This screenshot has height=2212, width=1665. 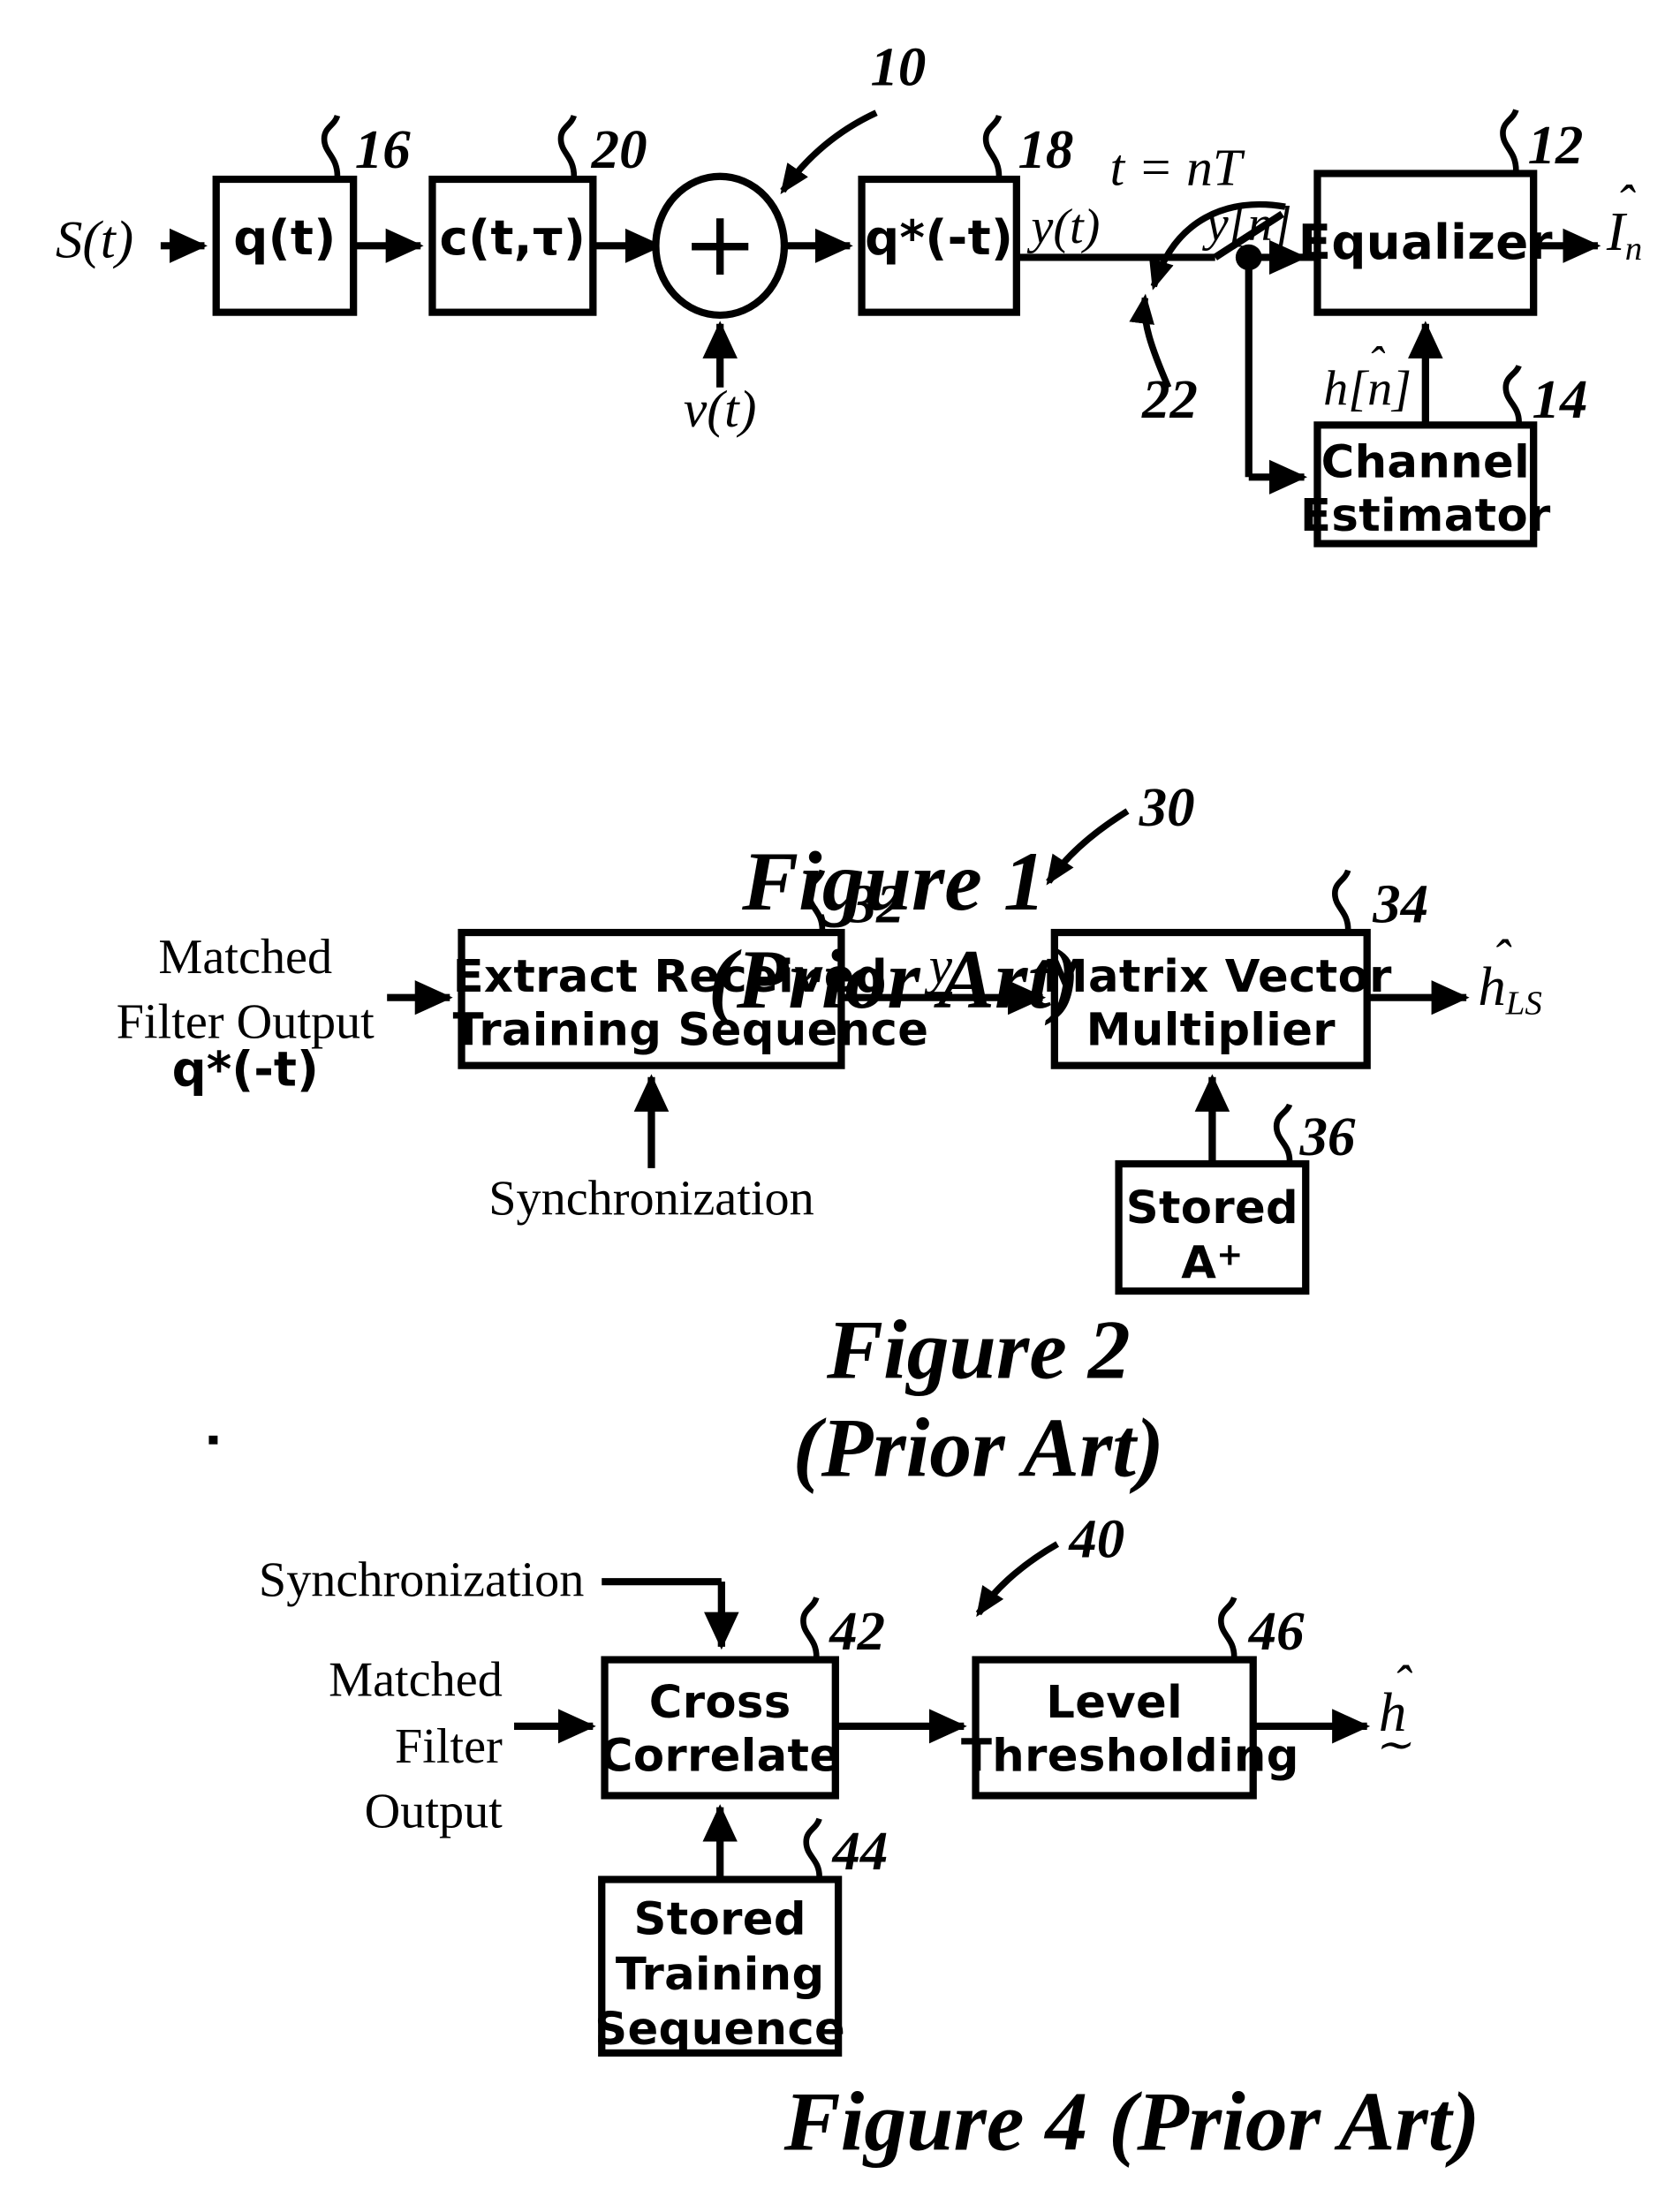 What do you see at coordinates (719, 1703) in the screenshot?
I see `block-cross-correlate-line1: Cross` at bounding box center [719, 1703].